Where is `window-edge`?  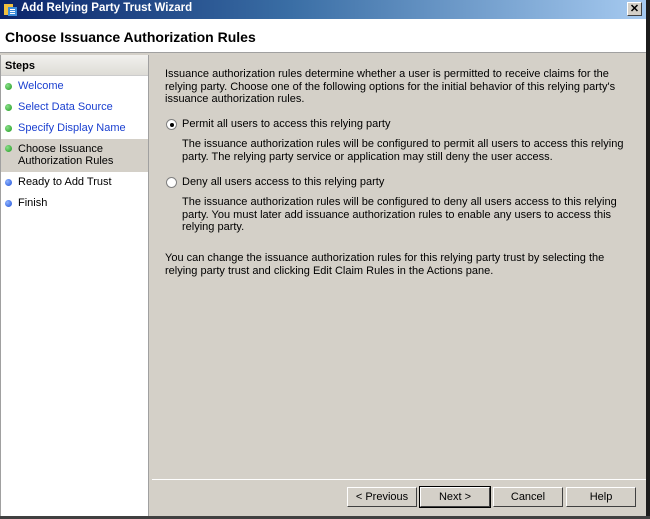 window-edge is located at coordinates (648, 259).